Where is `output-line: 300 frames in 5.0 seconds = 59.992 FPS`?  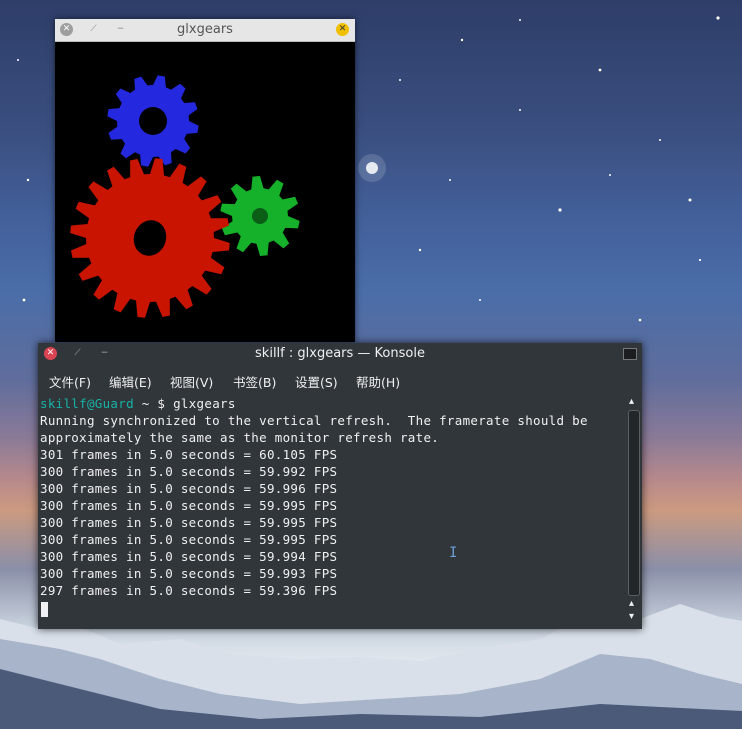 output-line: 300 frames in 5.0 seconds = 59.992 FPS is located at coordinates (189, 471).